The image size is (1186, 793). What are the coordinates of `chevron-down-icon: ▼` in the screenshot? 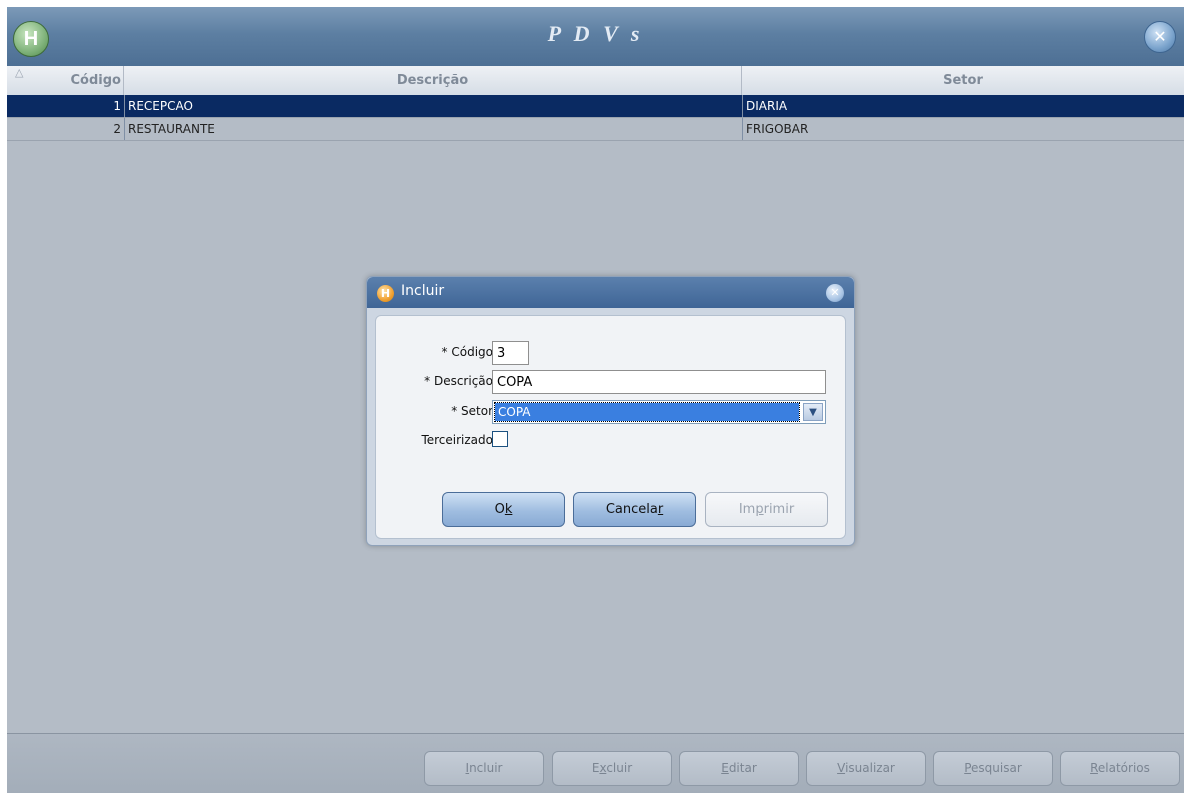 It's located at (813, 412).